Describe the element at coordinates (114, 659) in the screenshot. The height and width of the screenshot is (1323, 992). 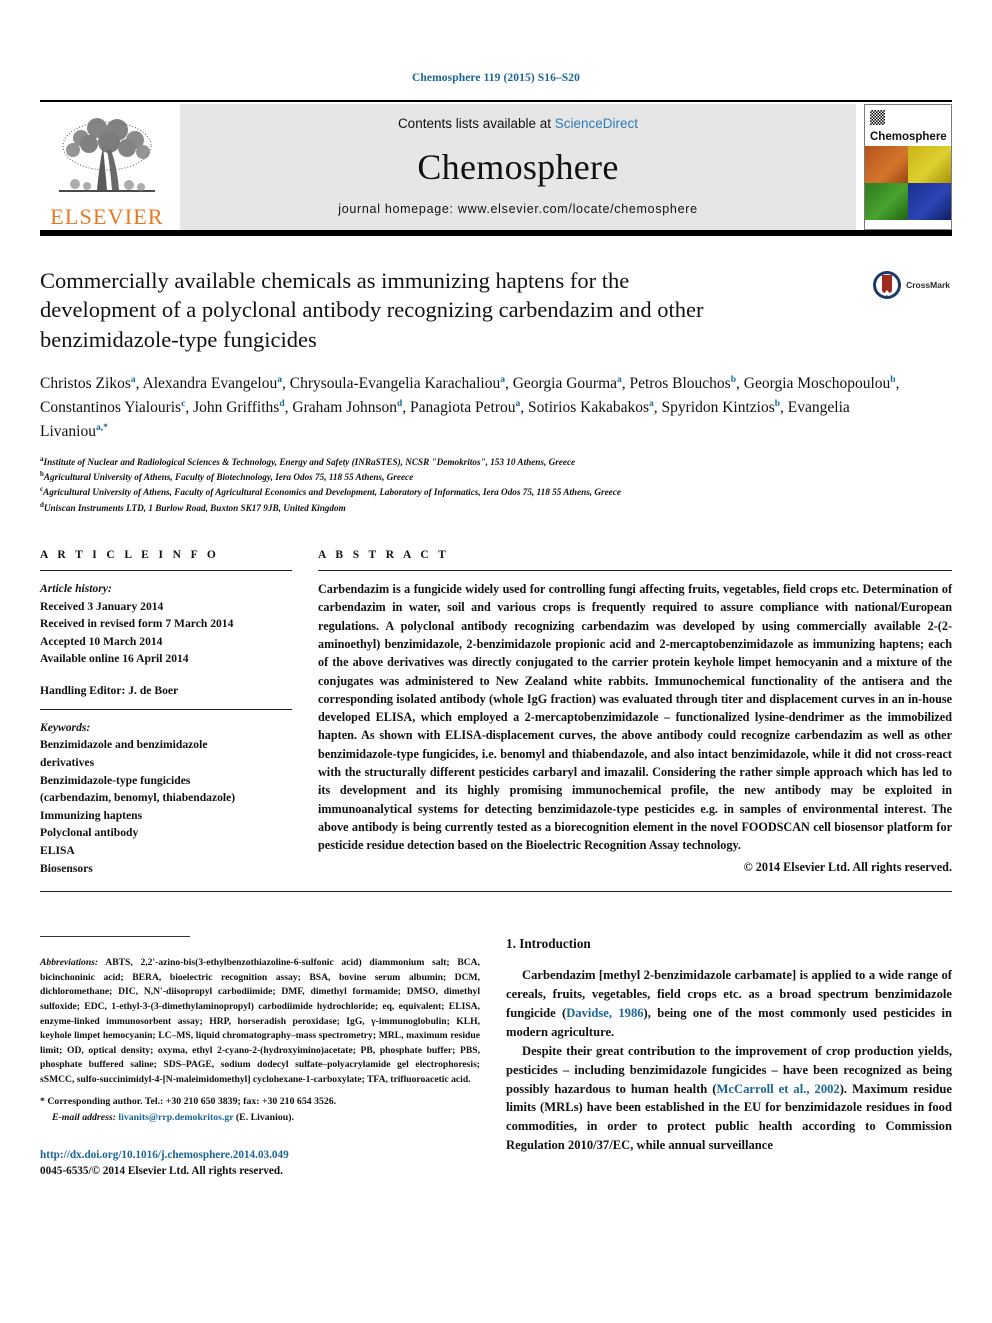
I see `history-item: Available online 16 April 2014` at that location.